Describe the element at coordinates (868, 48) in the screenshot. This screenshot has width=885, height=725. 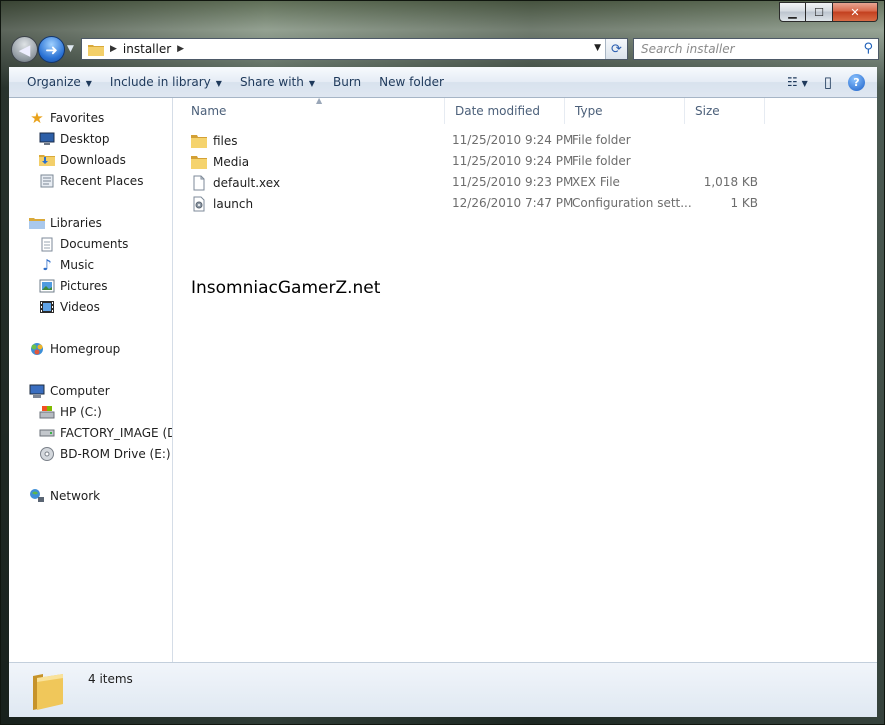
I see `search-icon: ⚲` at that location.